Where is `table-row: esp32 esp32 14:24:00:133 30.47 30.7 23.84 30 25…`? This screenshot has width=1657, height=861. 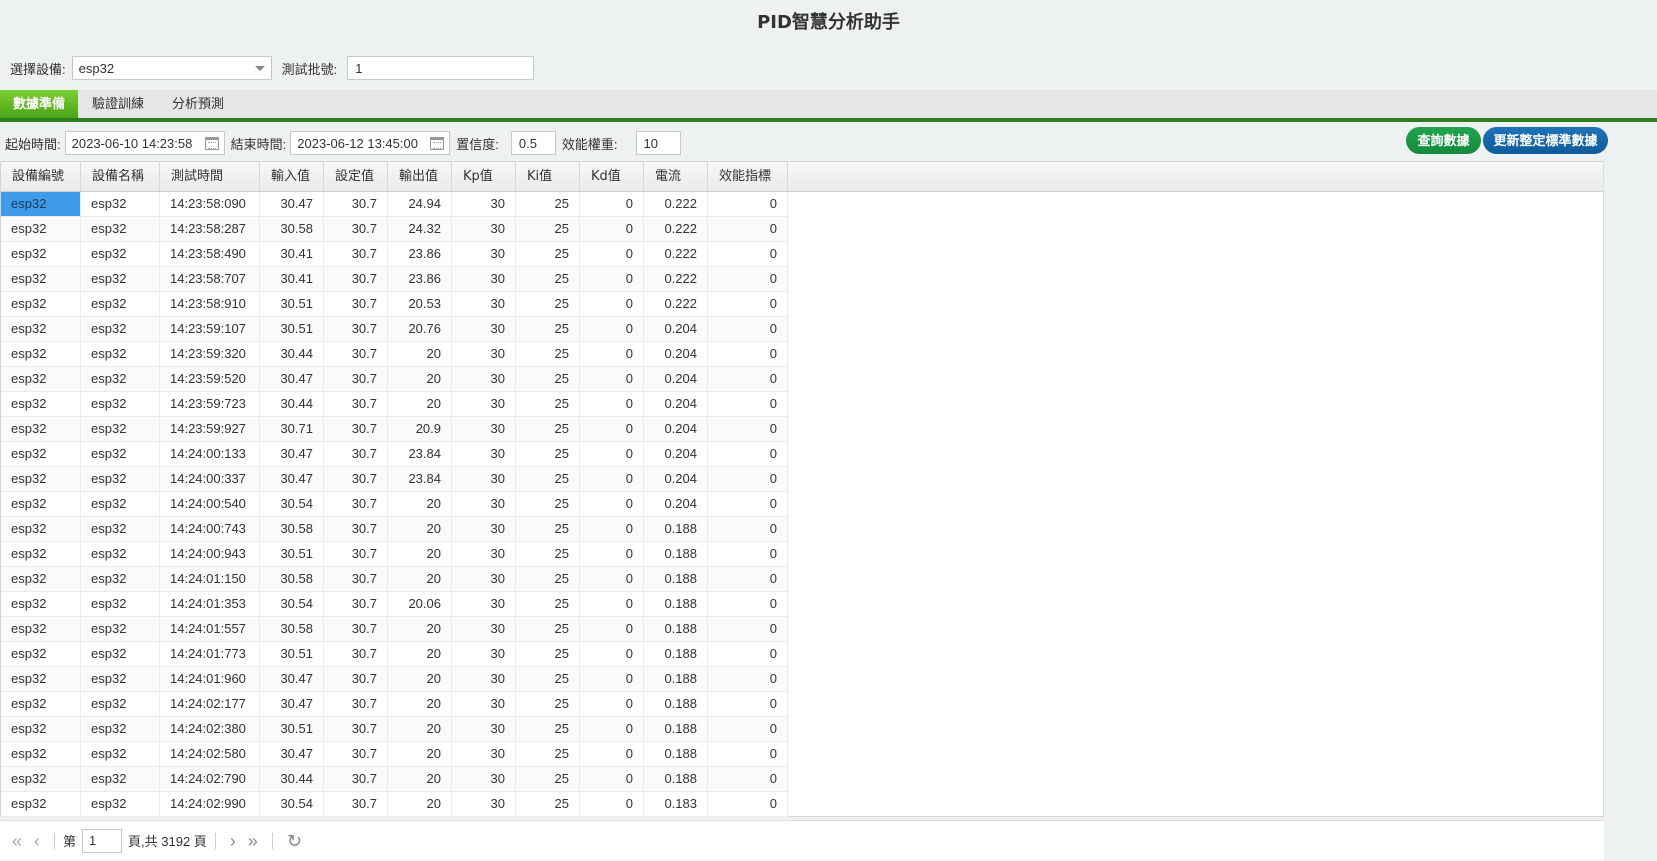
table-row: esp32 esp32 14:24:00:133 30.47 30.7 23.84 30 25… is located at coordinates (395, 454).